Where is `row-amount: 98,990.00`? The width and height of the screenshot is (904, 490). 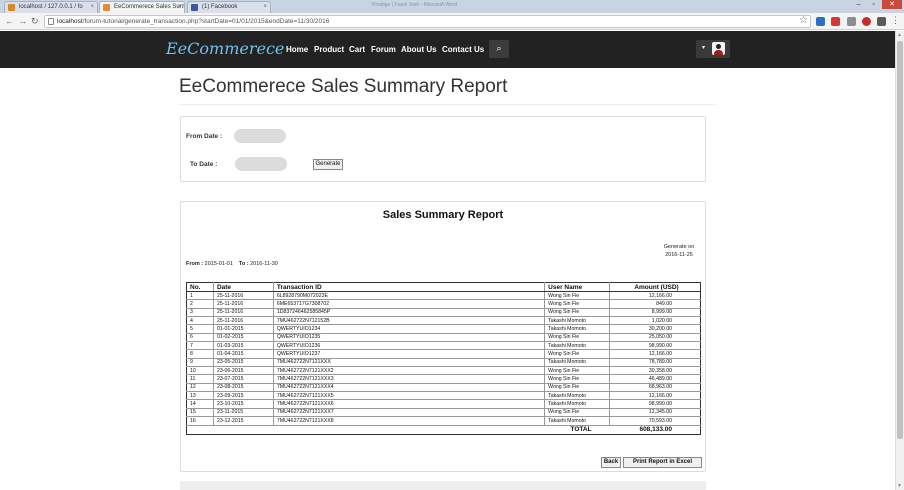 row-amount: 98,990.00 is located at coordinates (655, 404).